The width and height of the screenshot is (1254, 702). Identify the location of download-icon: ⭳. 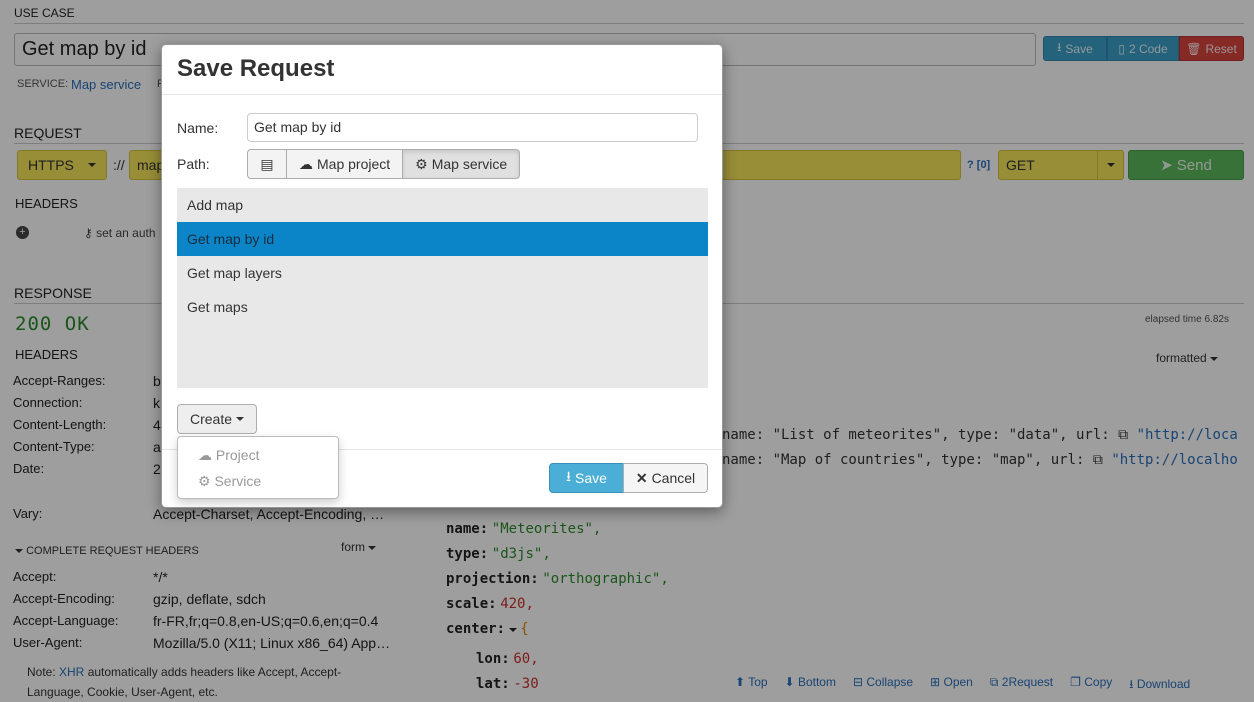
(568, 476).